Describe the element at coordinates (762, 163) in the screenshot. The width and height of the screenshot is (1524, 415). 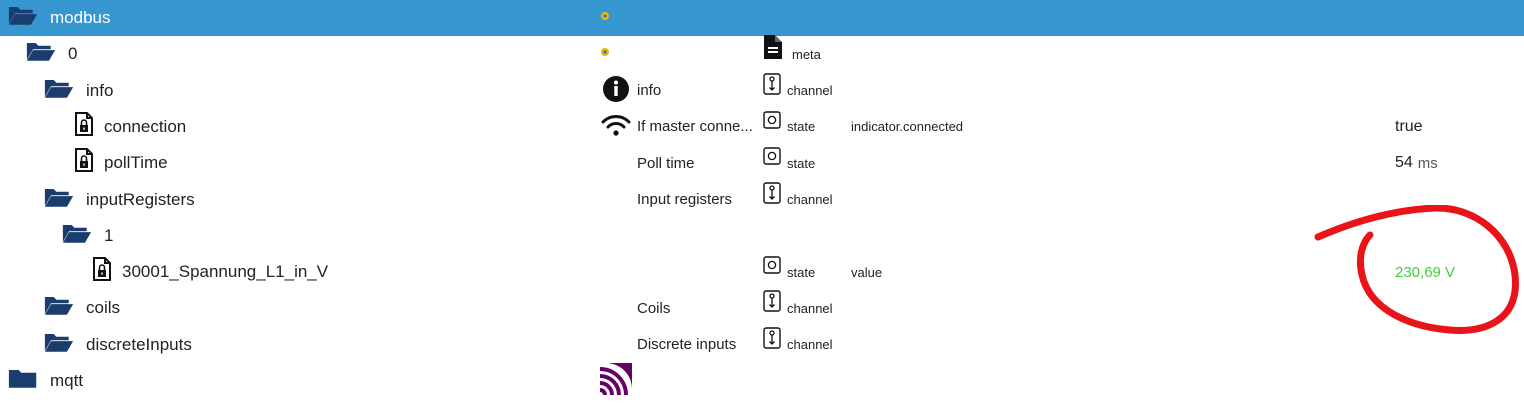
I see `tree-row-polltime: pollTime Poll time state 54 ms` at that location.